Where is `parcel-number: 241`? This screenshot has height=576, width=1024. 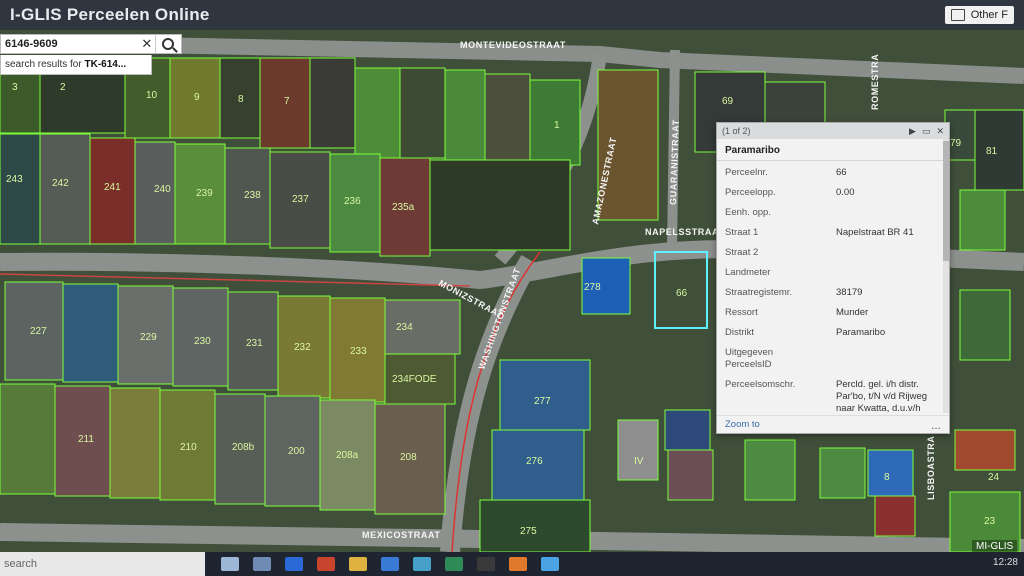 parcel-number: 241 is located at coordinates (112, 187).